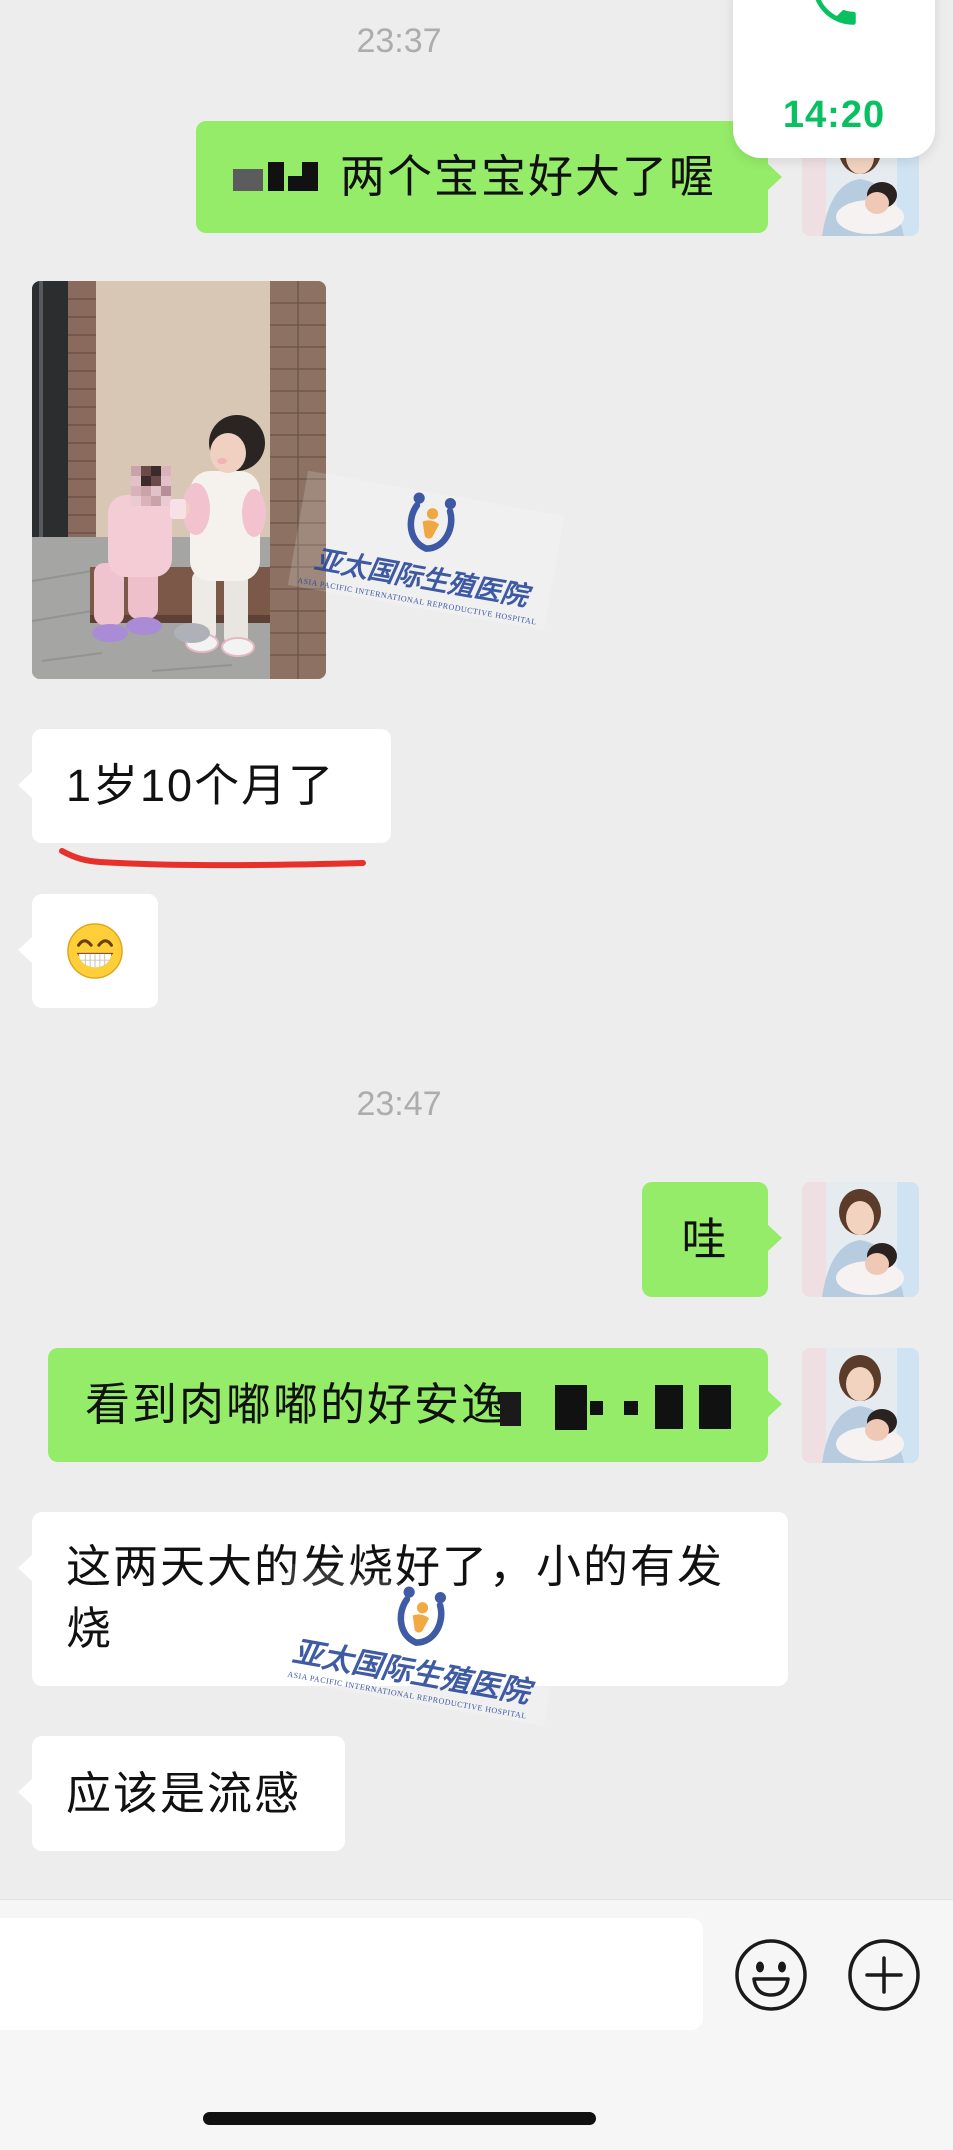 Image resolution: width=953 pixels, height=2150 pixels. I want to click on phone-icon, so click(835, 12).